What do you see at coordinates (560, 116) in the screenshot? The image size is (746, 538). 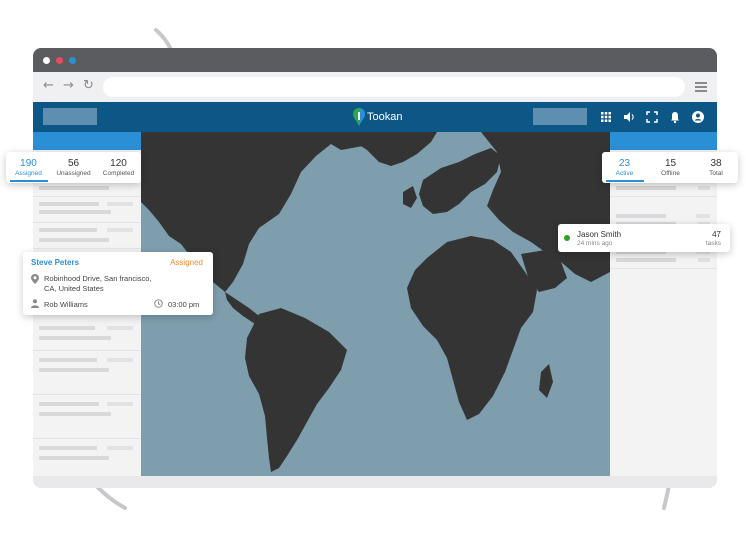 I see `header-placeholder-right` at bounding box center [560, 116].